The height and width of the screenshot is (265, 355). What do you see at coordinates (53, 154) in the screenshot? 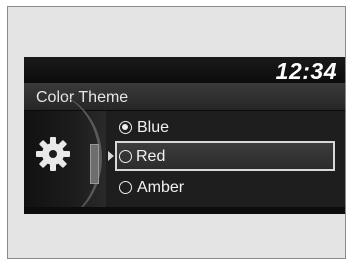
I see `gear-icon` at bounding box center [53, 154].